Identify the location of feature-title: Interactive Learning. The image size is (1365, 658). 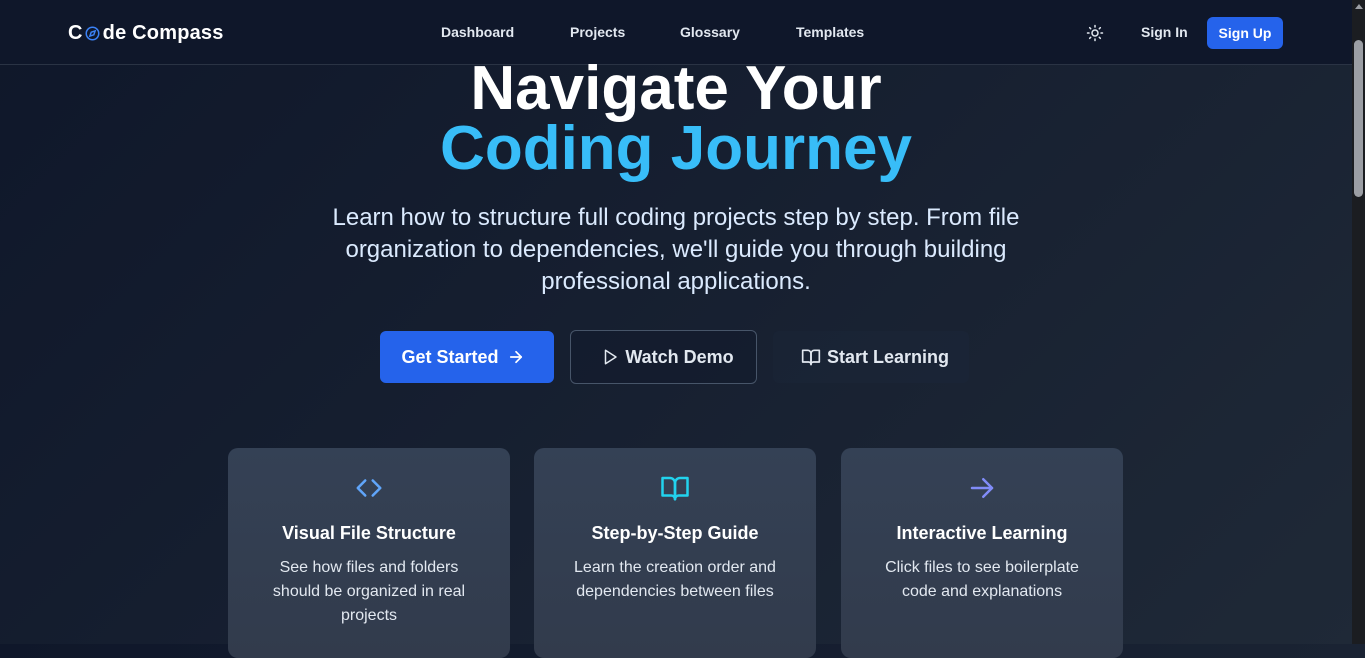
(982, 533).